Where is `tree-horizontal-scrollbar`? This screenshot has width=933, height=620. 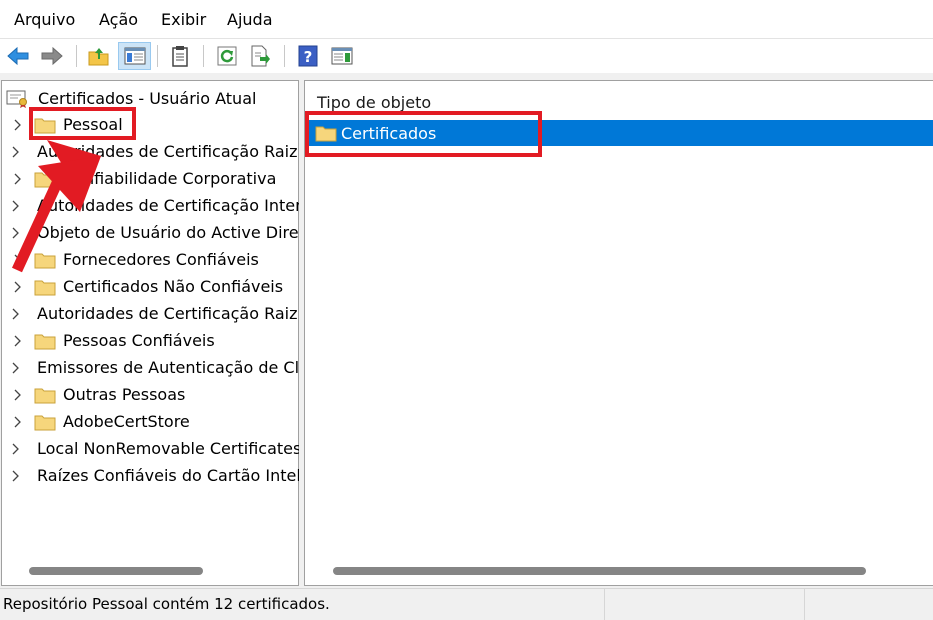 tree-horizontal-scrollbar is located at coordinates (116, 571).